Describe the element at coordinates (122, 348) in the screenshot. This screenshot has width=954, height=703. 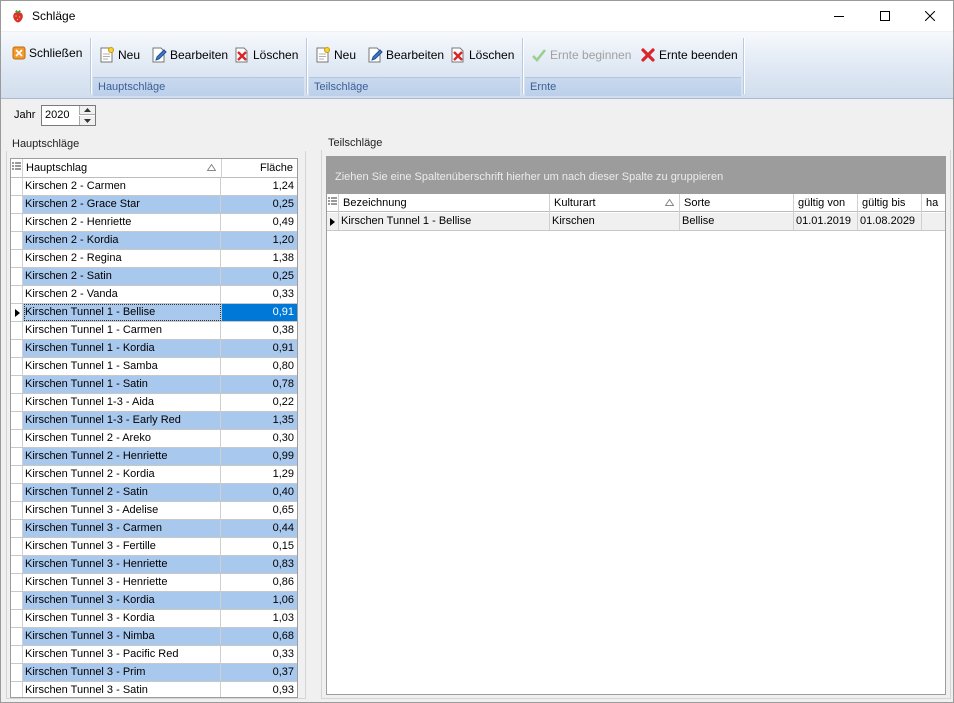
I see `cell-hauptschlag: Kirschen Tunnel 1 - Kordia` at that location.